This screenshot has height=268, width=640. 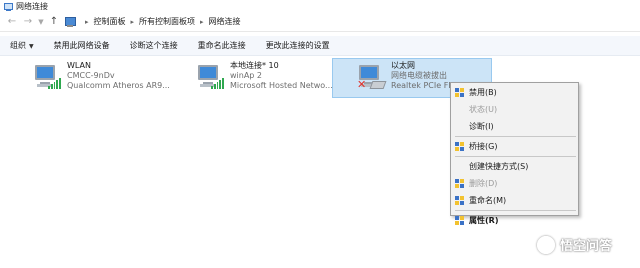 I want to click on menu-item-delete: 删除(D), so click(x=514, y=183).